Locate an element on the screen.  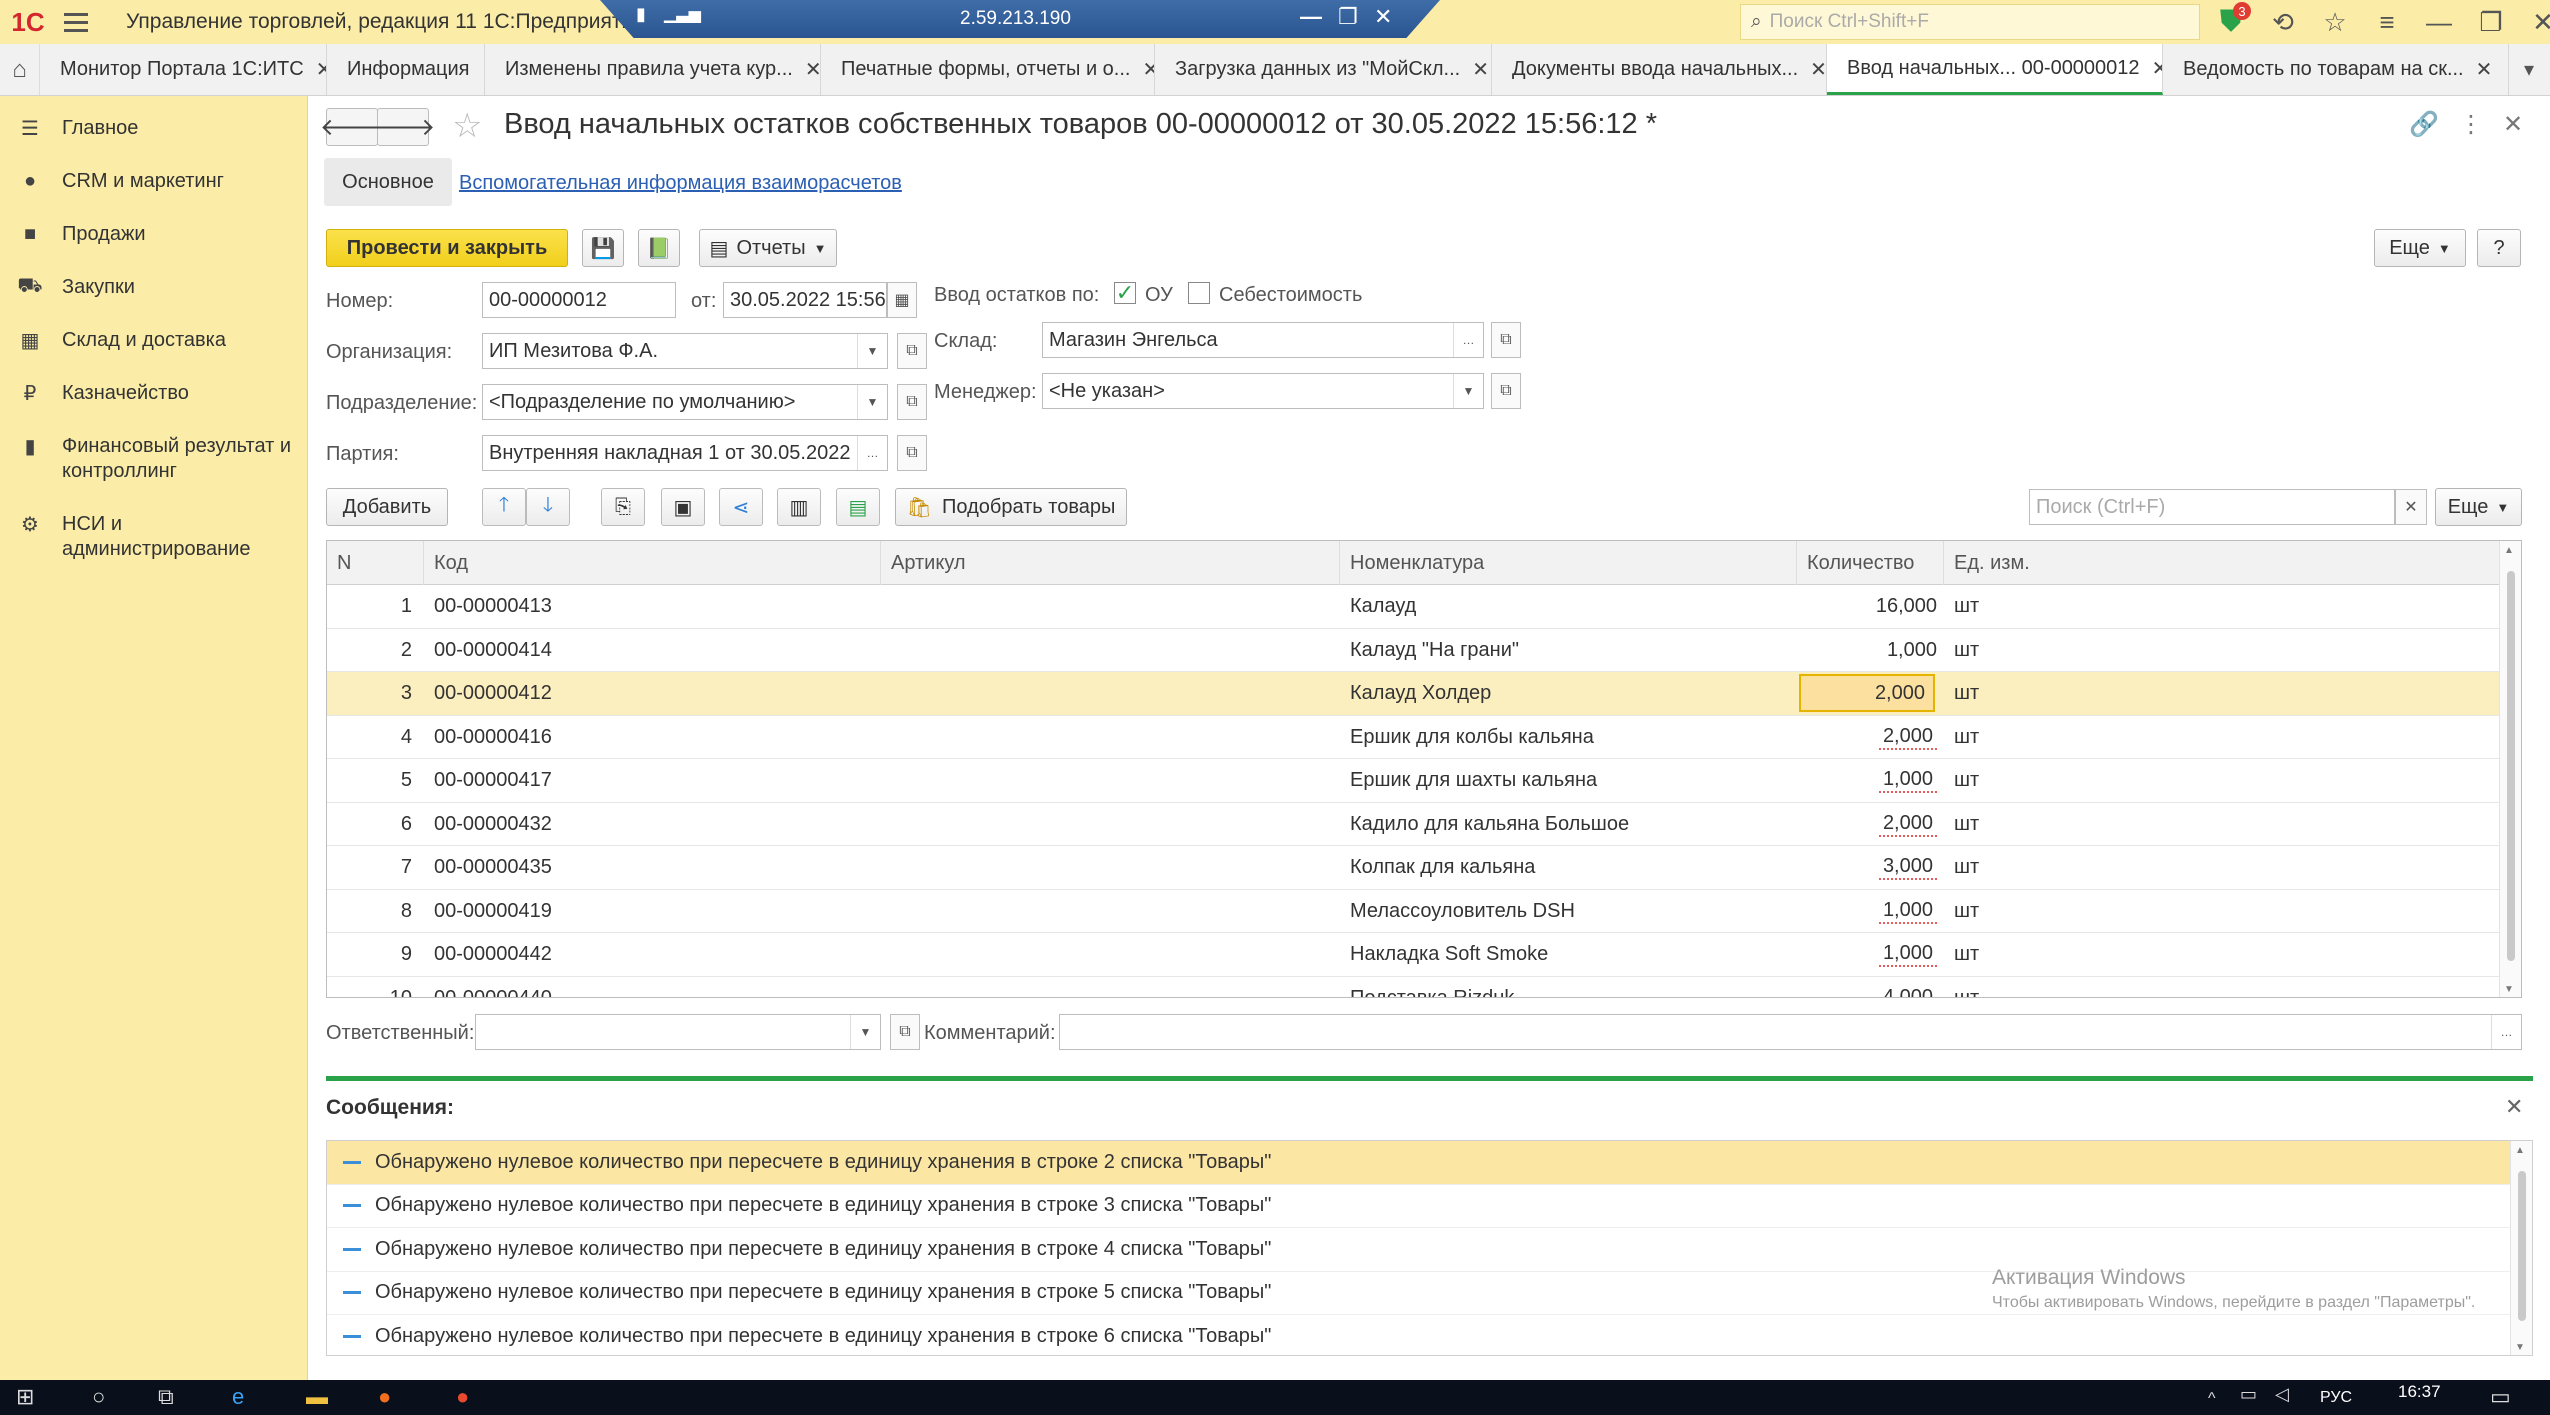
open-warehouse-icon: ⧉ is located at coordinates (1506, 340).